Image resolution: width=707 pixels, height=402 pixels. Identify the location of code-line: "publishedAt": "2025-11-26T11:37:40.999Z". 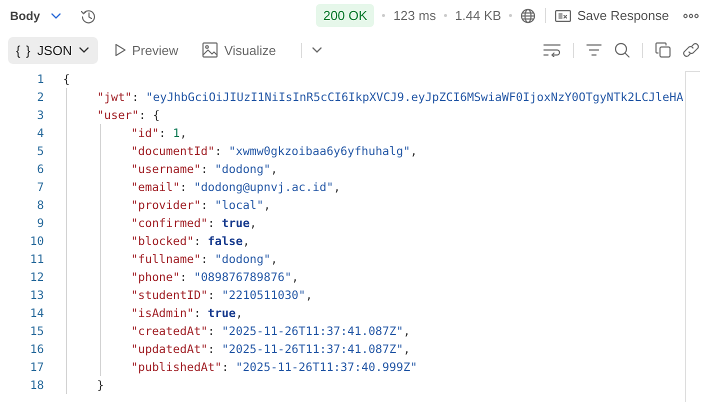
(274, 367).